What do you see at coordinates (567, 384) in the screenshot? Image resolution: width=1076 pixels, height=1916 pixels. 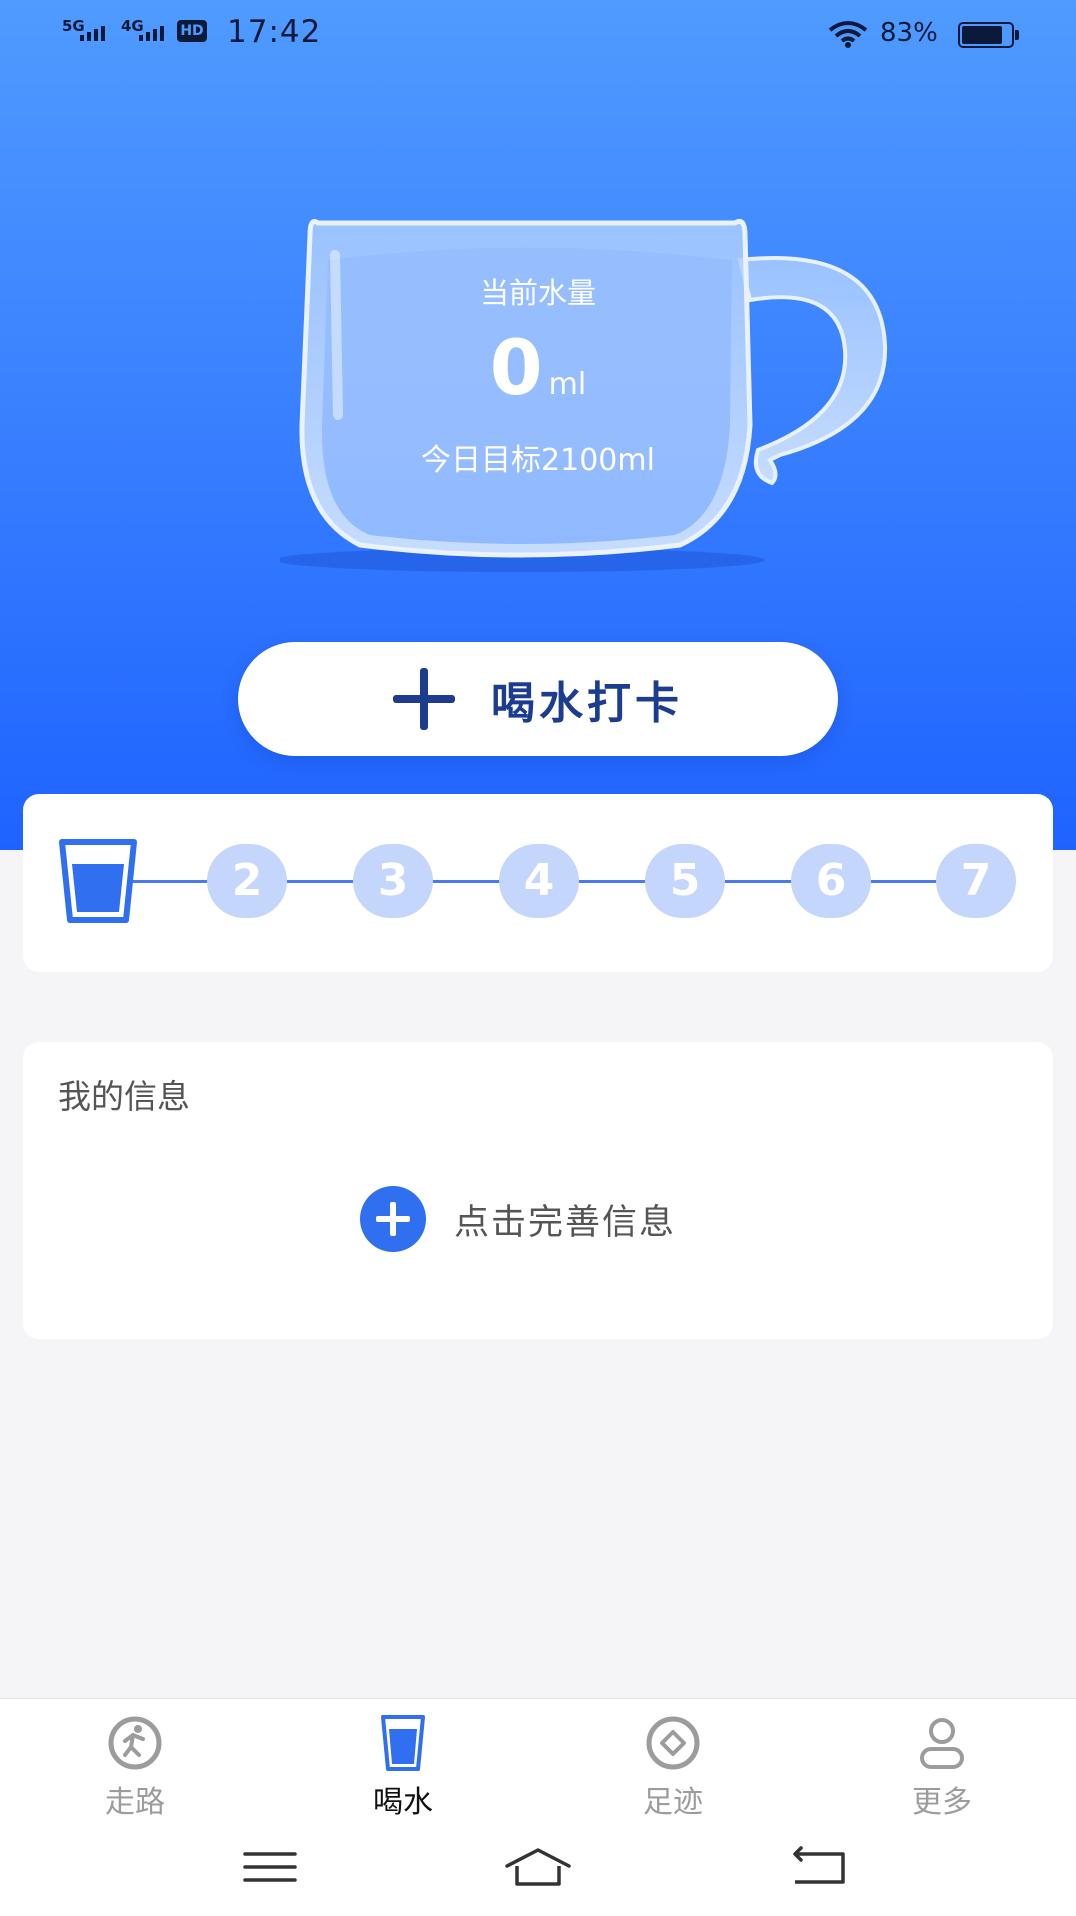 I see `water-unit: ml` at bounding box center [567, 384].